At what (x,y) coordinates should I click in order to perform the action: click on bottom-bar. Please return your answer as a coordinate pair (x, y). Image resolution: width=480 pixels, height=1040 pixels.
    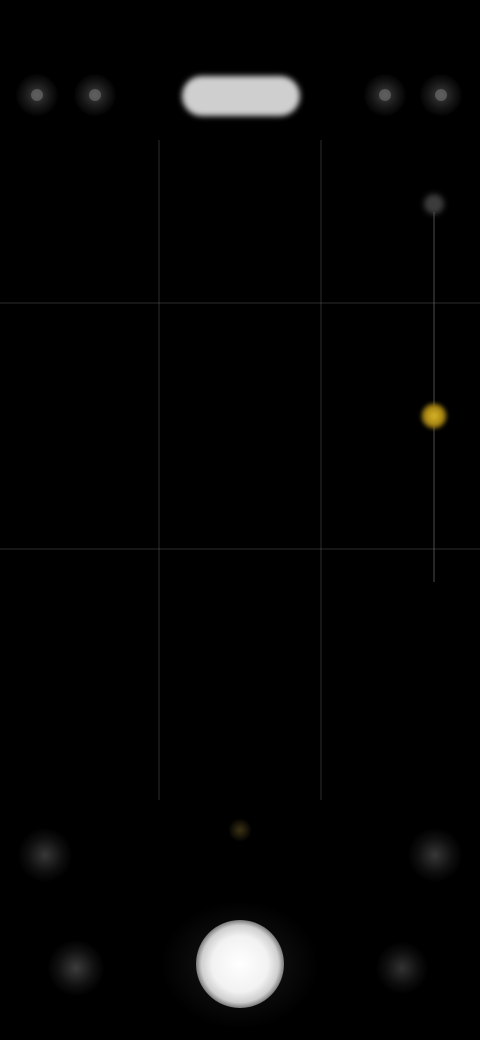
    Looking at the image, I should click on (240, 970).